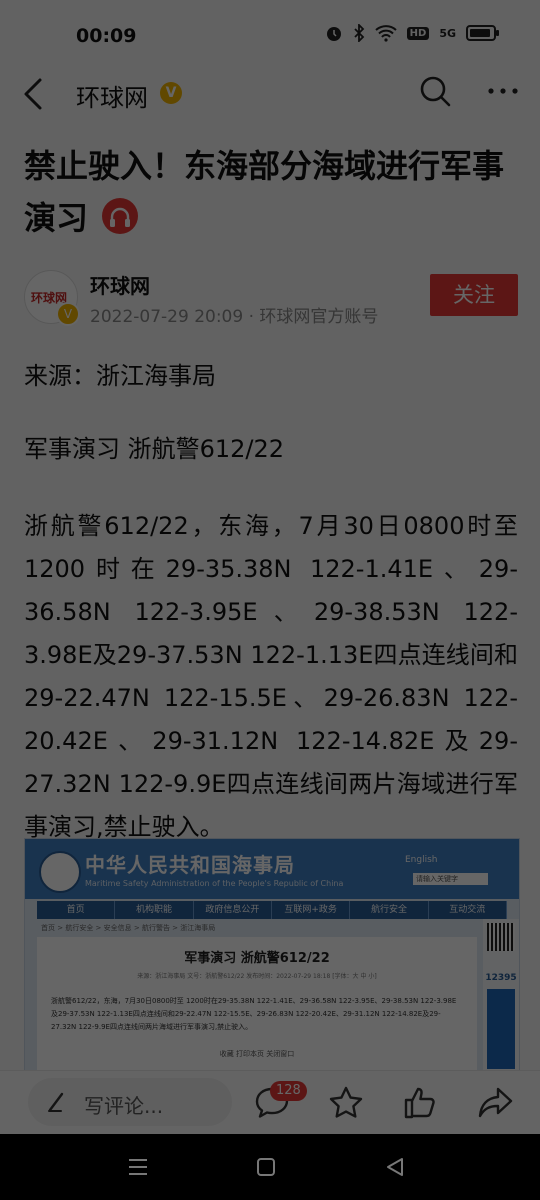 The image size is (540, 1200). Describe the element at coordinates (257, 958) in the screenshot. I see `msa-article-title: 军事演习 浙航警612/22` at that location.